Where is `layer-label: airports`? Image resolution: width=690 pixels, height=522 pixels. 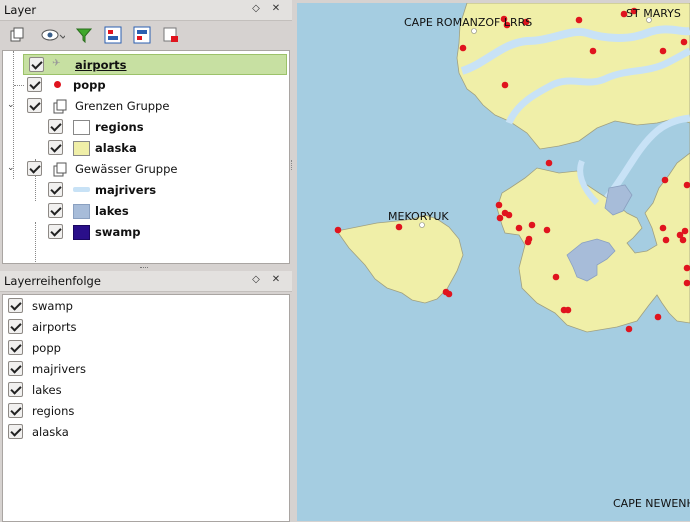 layer-label: airports is located at coordinates (101, 65).